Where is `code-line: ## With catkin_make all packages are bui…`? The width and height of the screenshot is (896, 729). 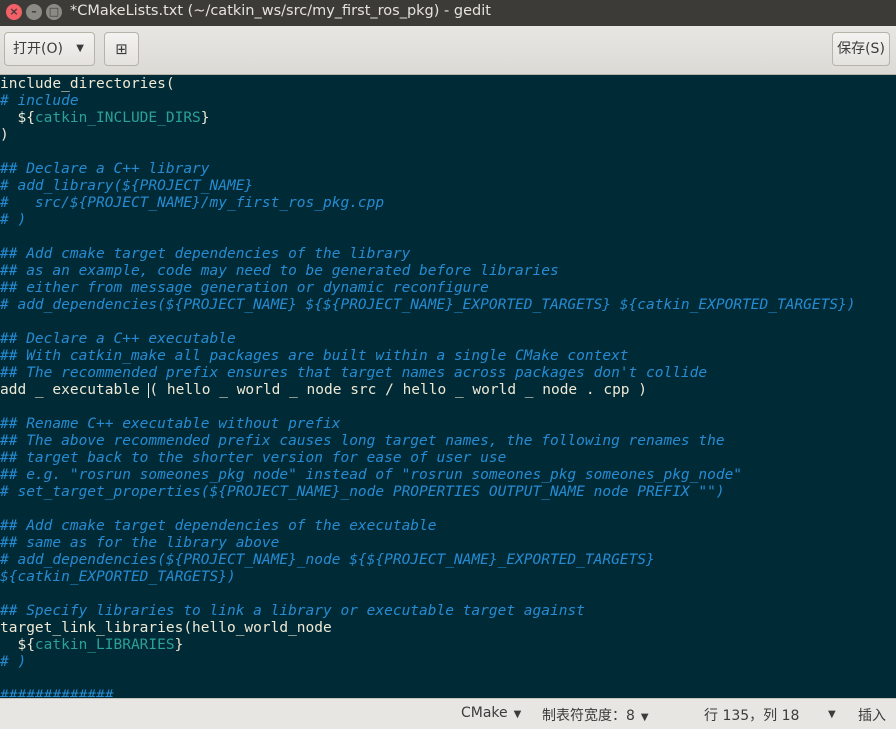 code-line: ## With catkin_make all packages are bui… is located at coordinates (314, 356).